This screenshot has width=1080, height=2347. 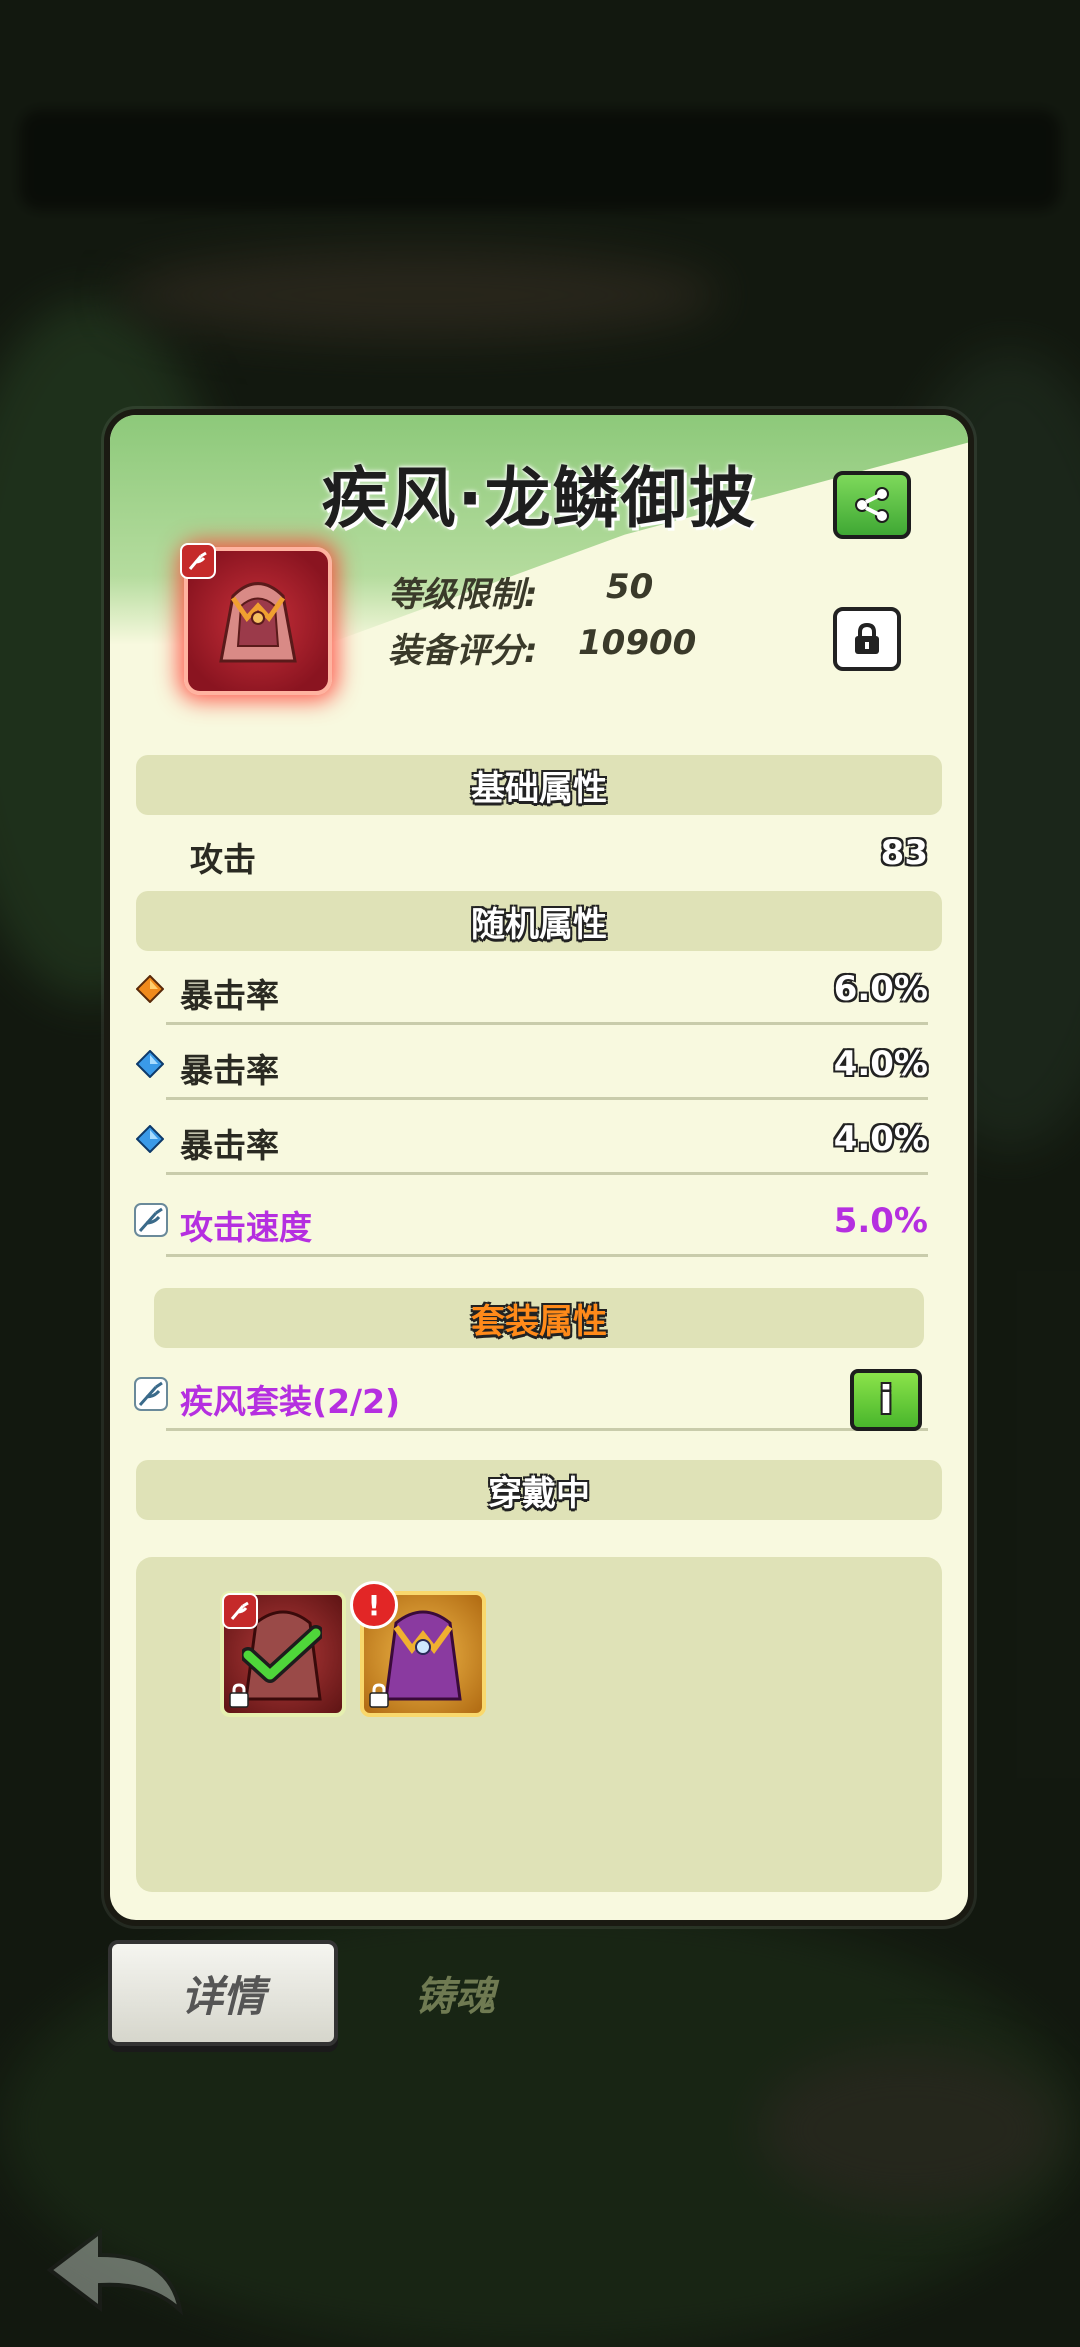 What do you see at coordinates (880, 1221) in the screenshot?
I see `attr-value: 5.0%` at bounding box center [880, 1221].